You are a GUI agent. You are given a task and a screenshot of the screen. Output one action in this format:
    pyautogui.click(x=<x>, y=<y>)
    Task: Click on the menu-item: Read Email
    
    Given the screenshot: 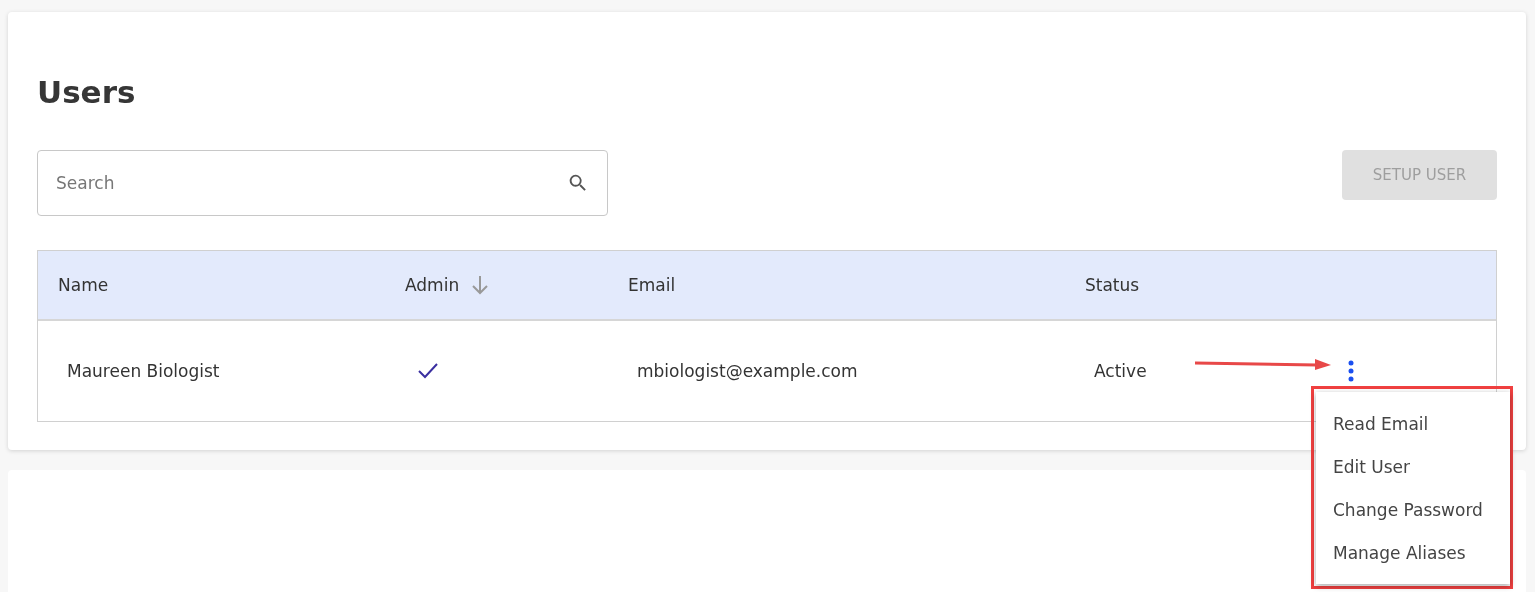 What is the action you would take?
    pyautogui.click(x=1413, y=423)
    